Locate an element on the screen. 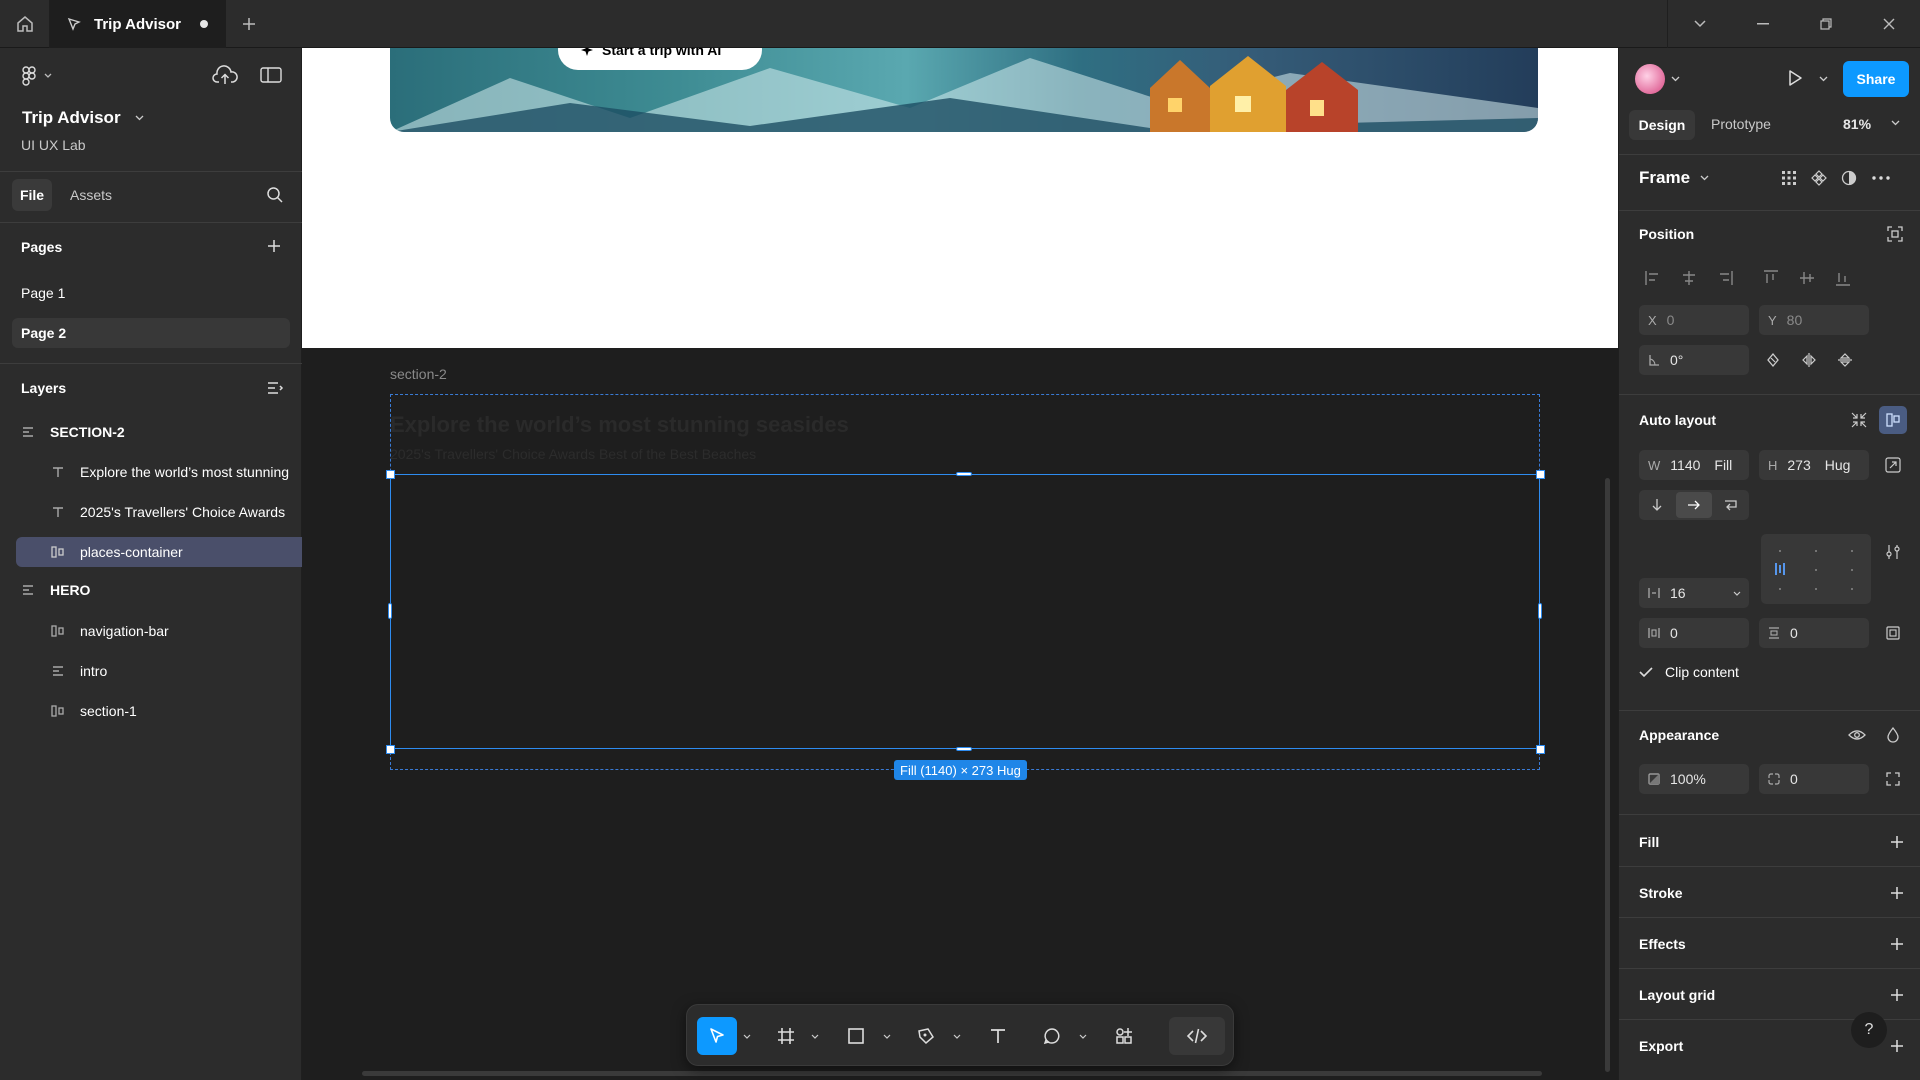 This screenshot has height=1080, width=1920. collapse-auto-layout-button is located at coordinates (1859, 420).